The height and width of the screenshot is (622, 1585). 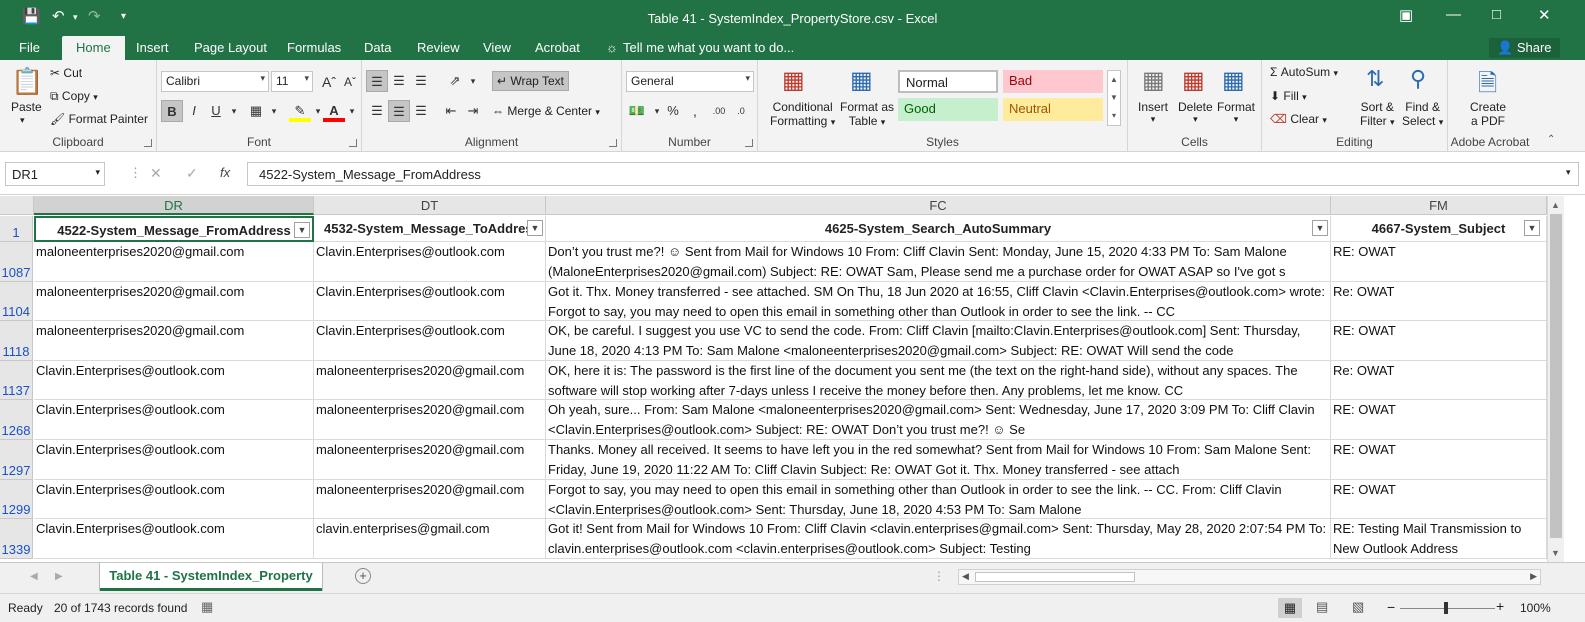 What do you see at coordinates (430, 205) in the screenshot?
I see `column-header-dt: DT` at bounding box center [430, 205].